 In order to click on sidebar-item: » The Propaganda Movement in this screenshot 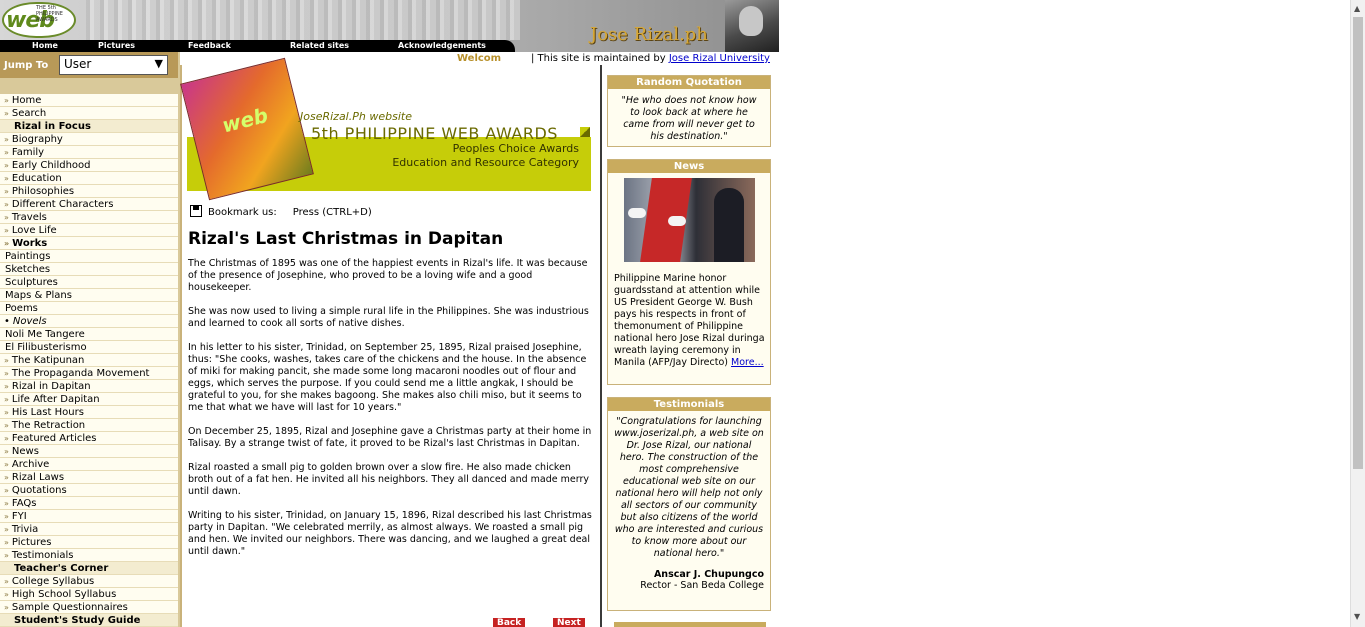, I will do `click(89, 373)`.